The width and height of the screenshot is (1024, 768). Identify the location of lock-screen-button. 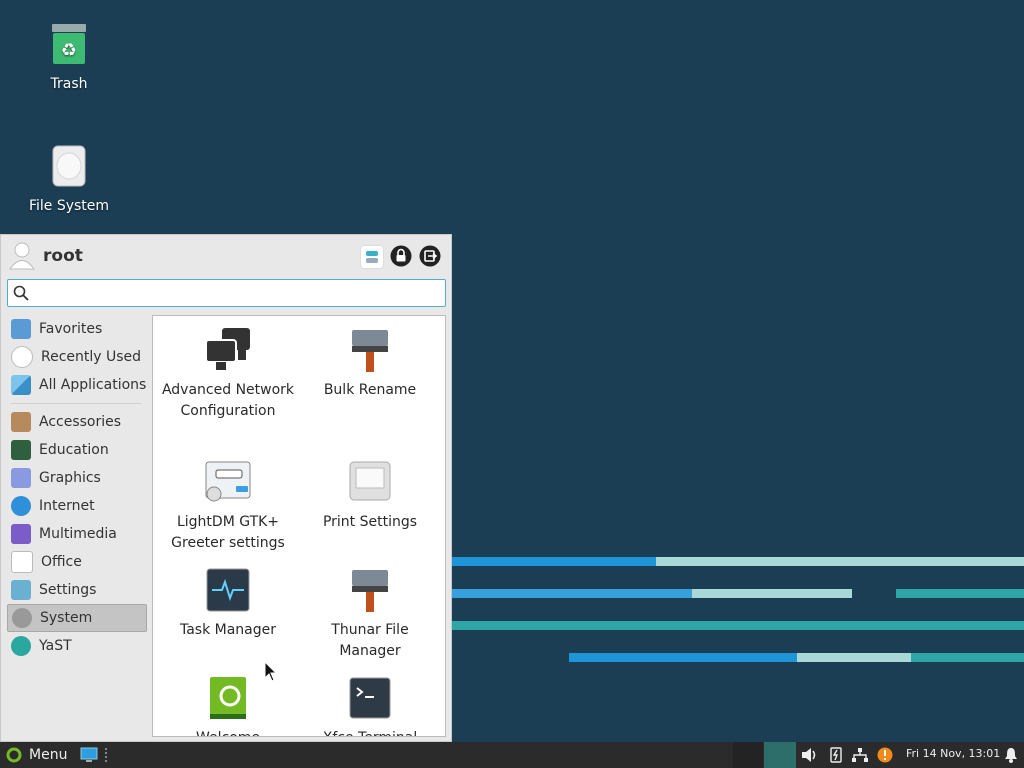
(401, 256).